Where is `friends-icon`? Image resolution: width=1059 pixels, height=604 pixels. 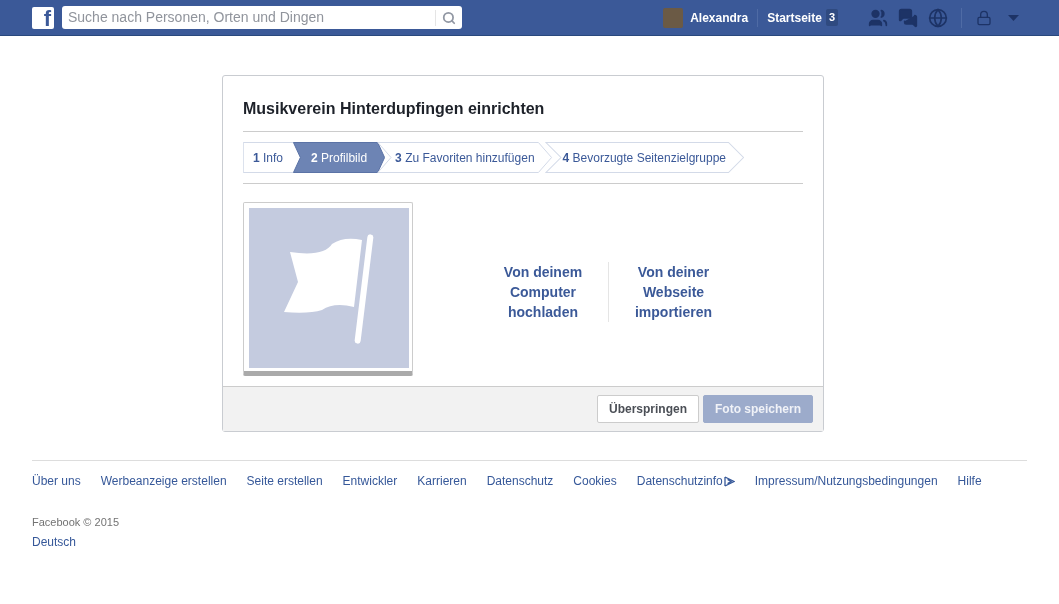
friends-icon is located at coordinates (878, 17).